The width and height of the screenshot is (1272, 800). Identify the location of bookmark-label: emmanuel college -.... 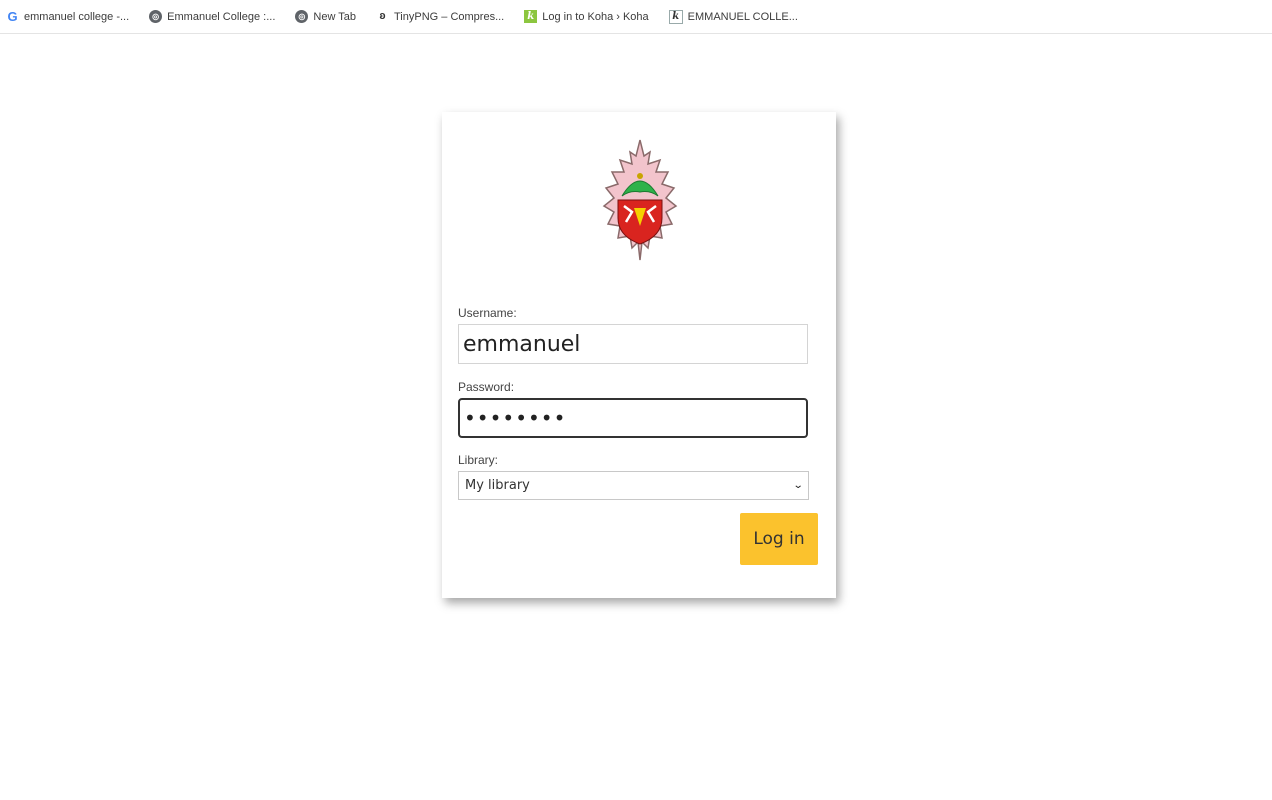
(77, 16).